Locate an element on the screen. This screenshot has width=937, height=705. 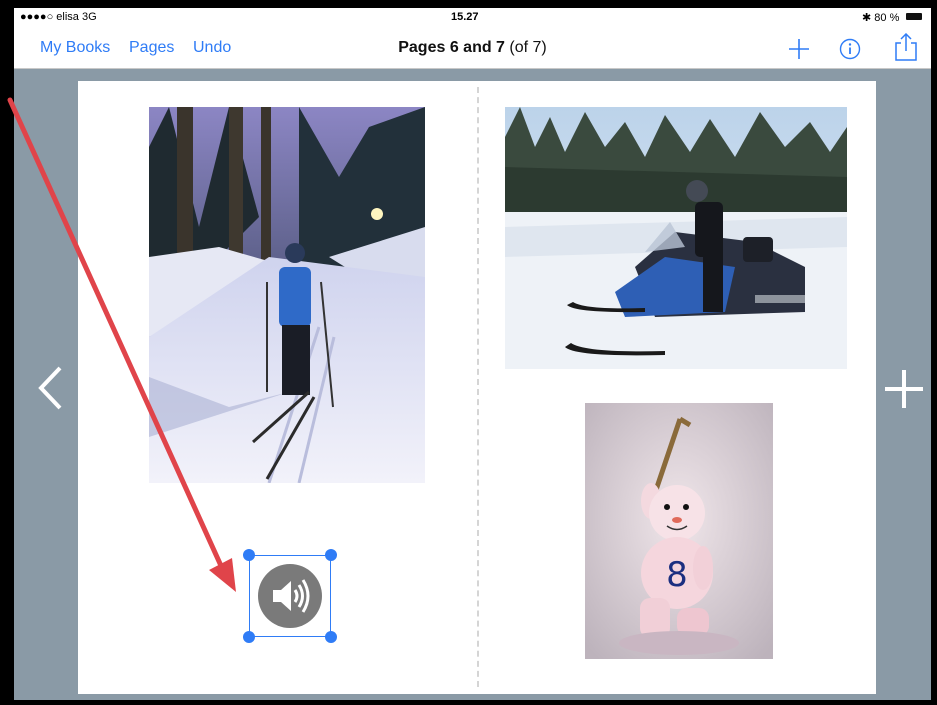
info-icon is located at coordinates (850, 49).